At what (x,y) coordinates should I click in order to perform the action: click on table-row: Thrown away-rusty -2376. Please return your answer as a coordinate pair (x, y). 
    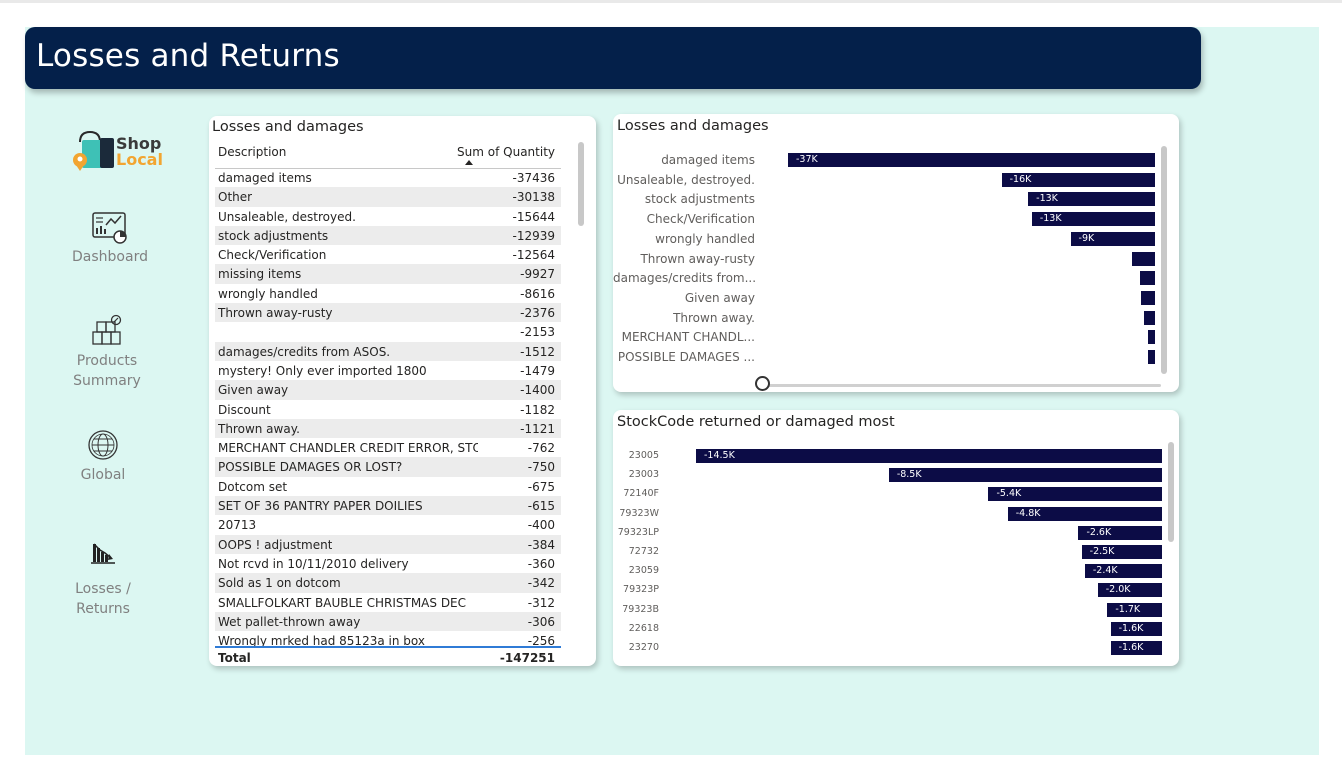
    Looking at the image, I should click on (388, 313).